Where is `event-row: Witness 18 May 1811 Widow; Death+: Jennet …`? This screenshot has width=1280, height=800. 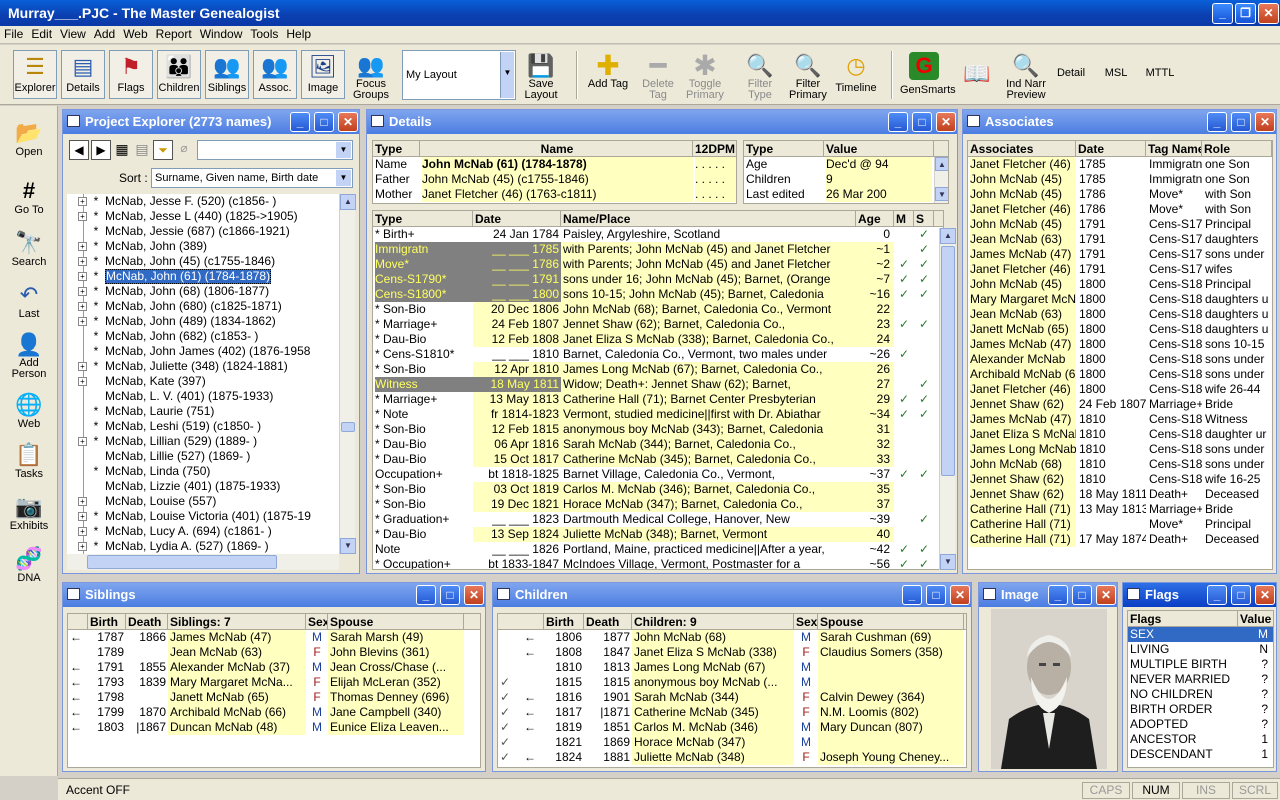
event-row: Witness 18 May 1811 Widow; Death+: Jennet … is located at coordinates (658, 384).